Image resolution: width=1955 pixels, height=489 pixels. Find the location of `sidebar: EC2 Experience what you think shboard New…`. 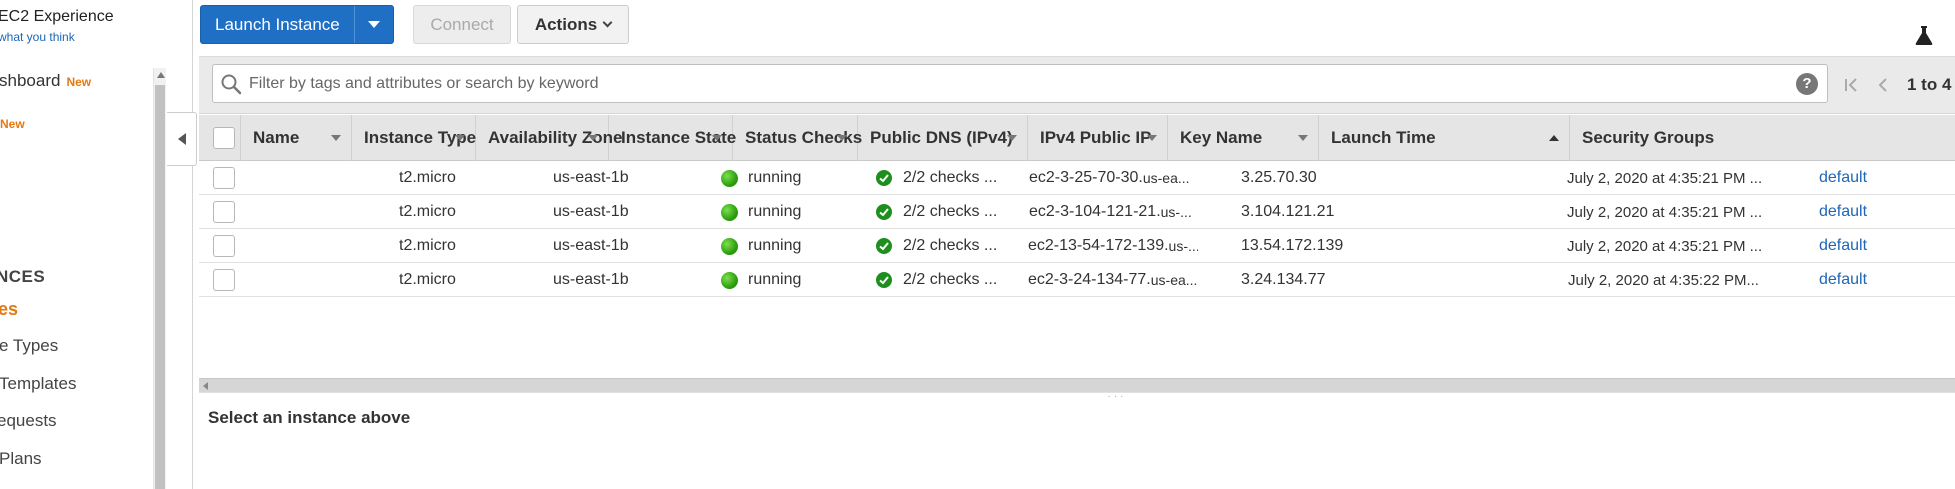

sidebar: EC2 Experience what you think shboard New… is located at coordinates (96, 244).